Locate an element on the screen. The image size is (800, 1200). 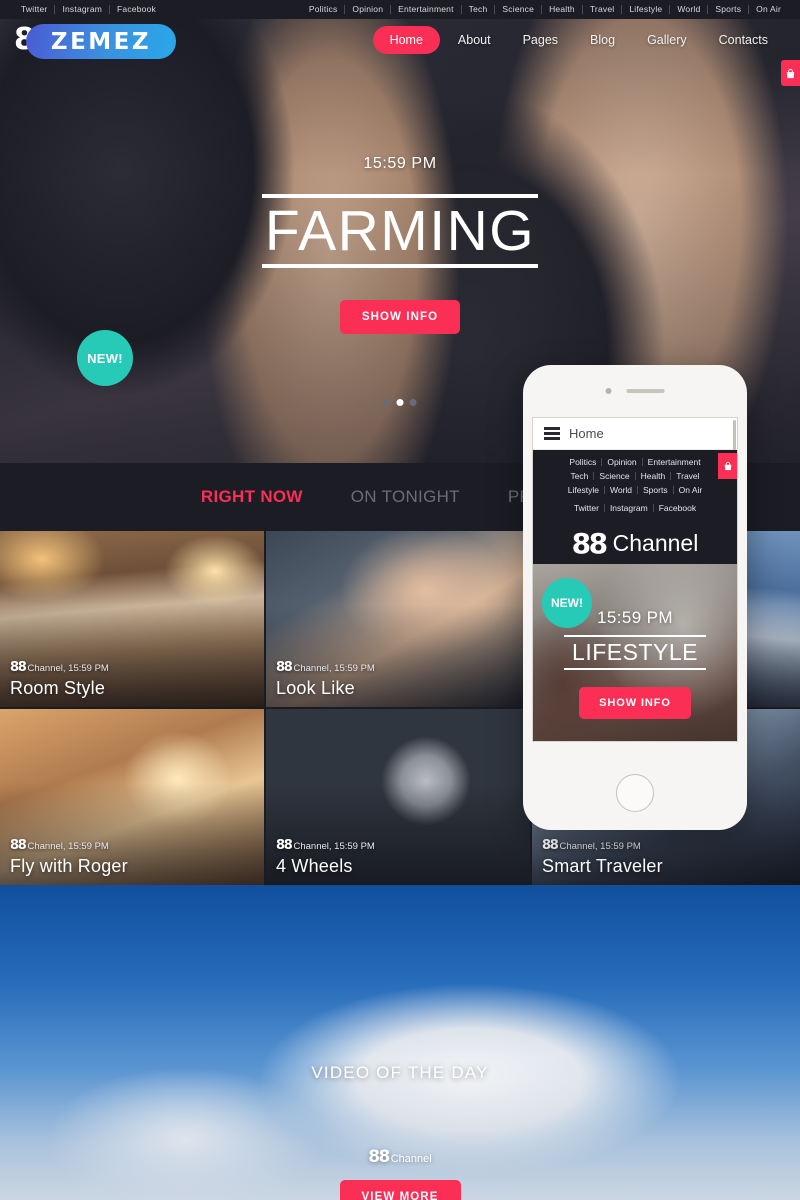
phone-logo-mark: 88 is located at coordinates (589, 543).